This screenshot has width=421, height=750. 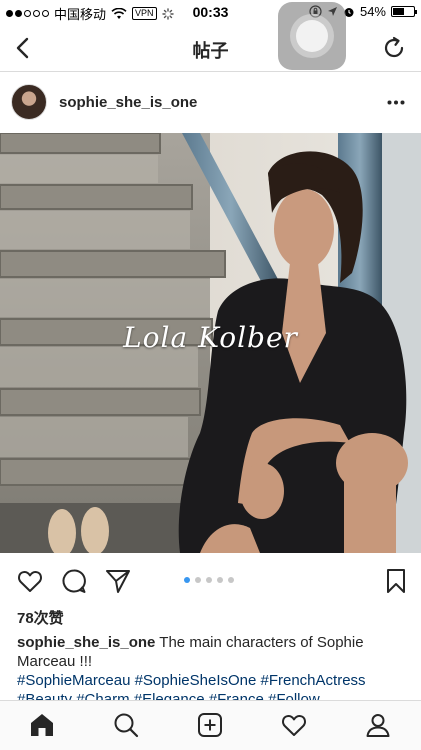 I want to click on post-header: sophie_she_is_one, so click(x=210, y=103).